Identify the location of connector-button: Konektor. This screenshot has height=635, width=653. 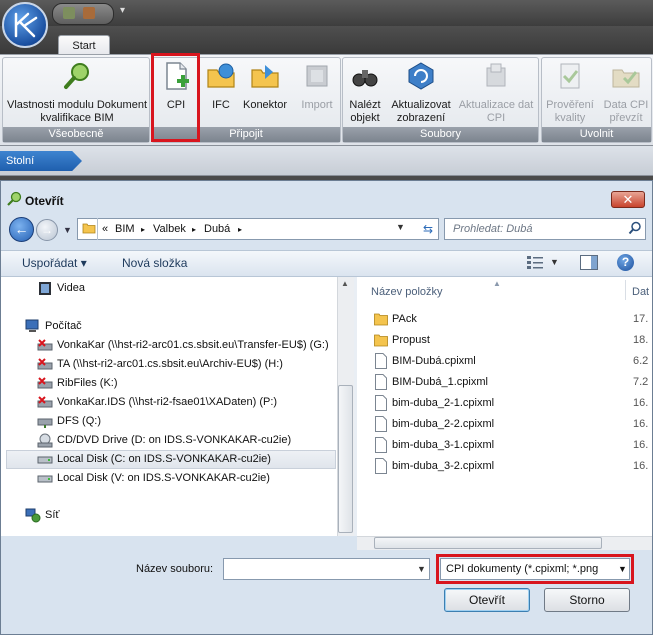
(265, 86).